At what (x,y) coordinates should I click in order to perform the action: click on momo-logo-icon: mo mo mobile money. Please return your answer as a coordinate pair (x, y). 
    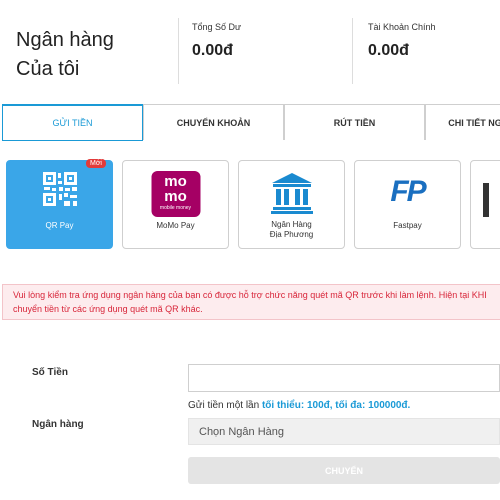
    Looking at the image, I should click on (175, 194).